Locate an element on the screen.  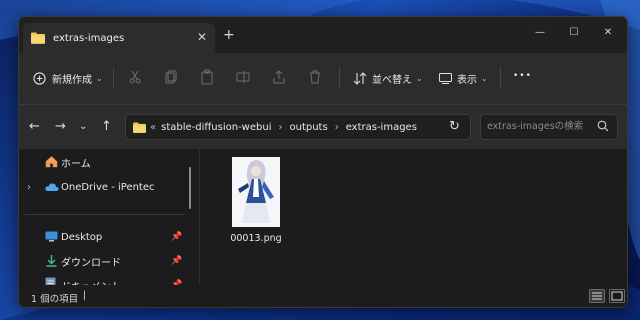
image-thumbnail is located at coordinates (256, 192).